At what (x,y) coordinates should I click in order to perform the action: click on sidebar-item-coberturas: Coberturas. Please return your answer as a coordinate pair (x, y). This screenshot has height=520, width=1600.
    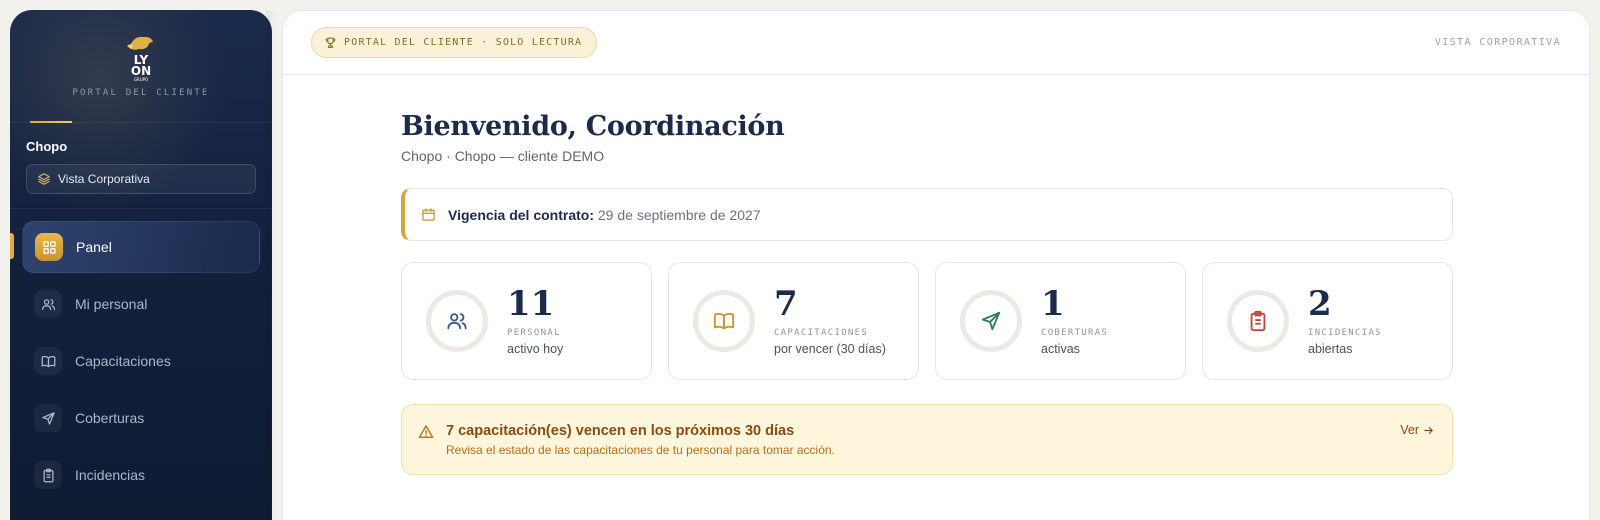
    Looking at the image, I should click on (141, 418).